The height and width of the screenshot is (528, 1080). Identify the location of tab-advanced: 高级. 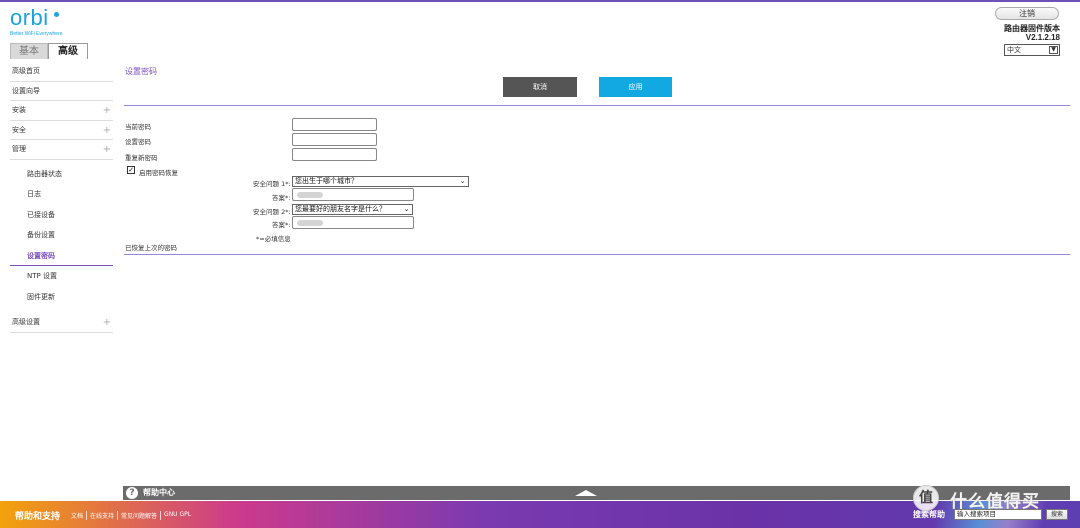
(68, 51).